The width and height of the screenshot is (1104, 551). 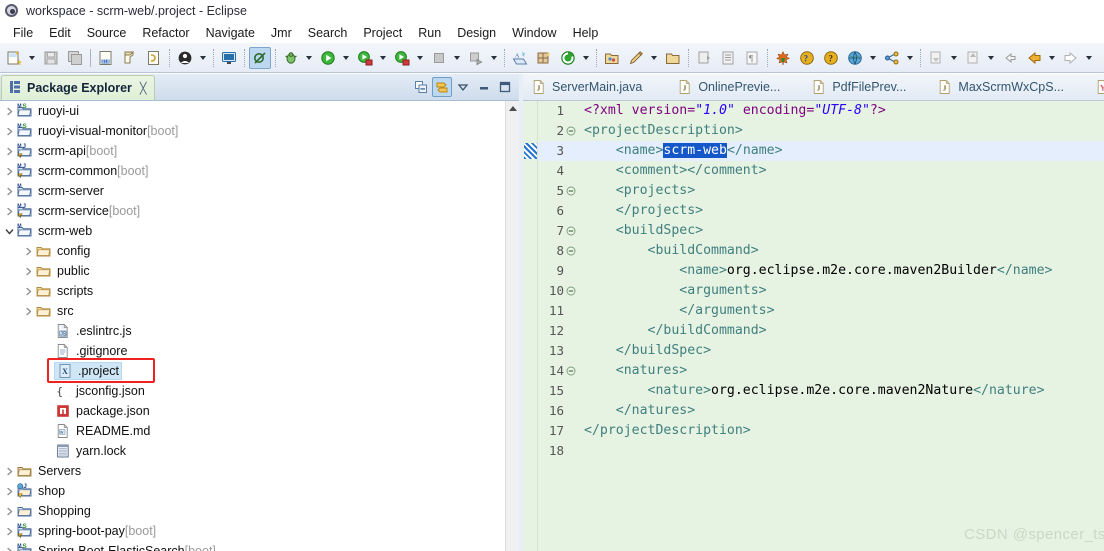 What do you see at coordinates (252, 251) in the screenshot?
I see `tree-item-config: config` at bounding box center [252, 251].